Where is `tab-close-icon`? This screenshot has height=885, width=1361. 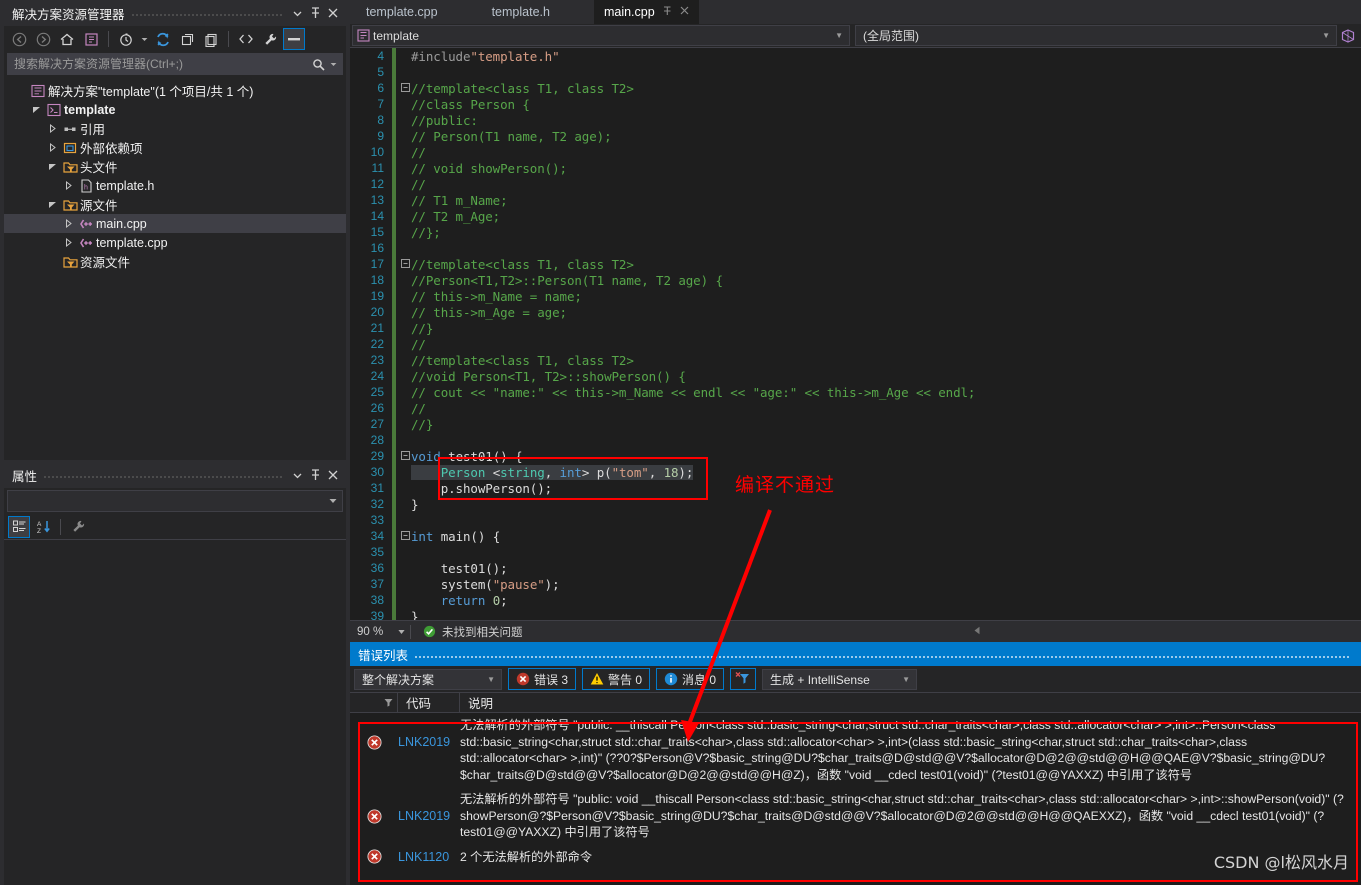 tab-close-icon is located at coordinates (684, 12).